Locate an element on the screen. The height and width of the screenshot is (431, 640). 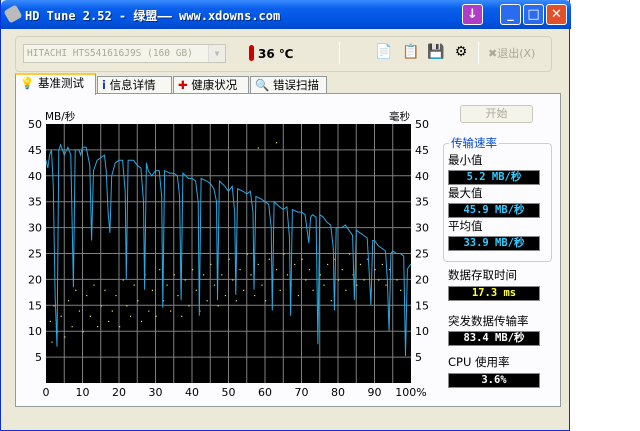
tab-health: ✚ 健康状况 is located at coordinates (211, 85).